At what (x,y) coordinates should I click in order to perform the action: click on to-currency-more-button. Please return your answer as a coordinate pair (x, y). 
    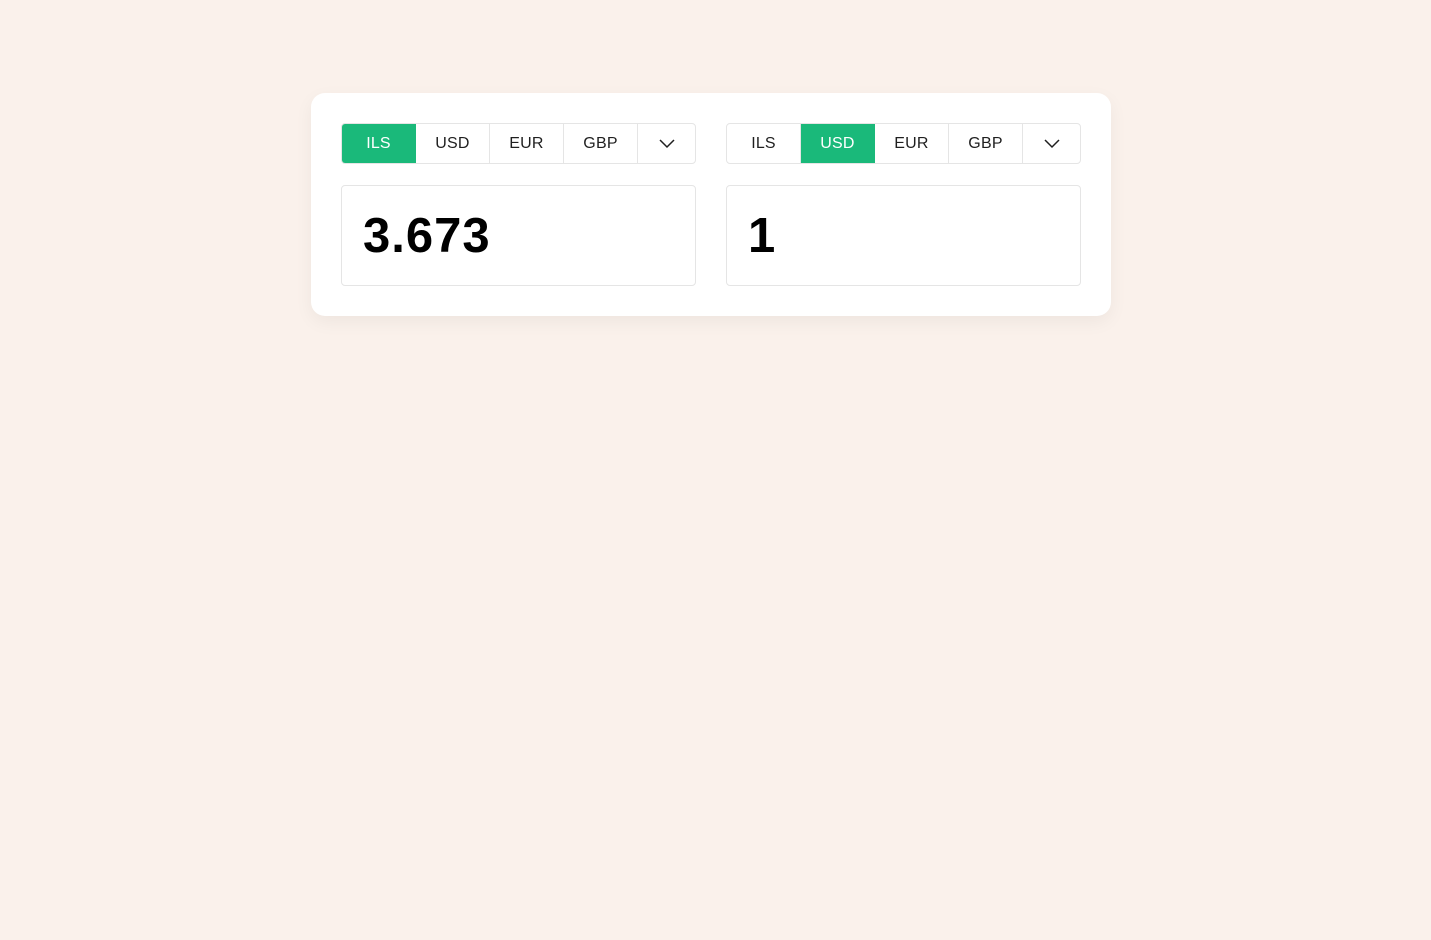
    Looking at the image, I should click on (1051, 143).